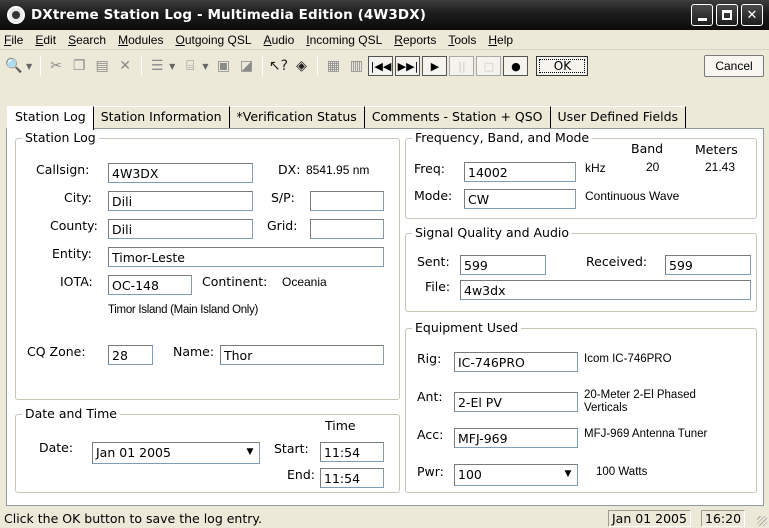 Image resolution: width=769 pixels, height=528 pixels. I want to click on paste-icon: ▤, so click(102, 66).